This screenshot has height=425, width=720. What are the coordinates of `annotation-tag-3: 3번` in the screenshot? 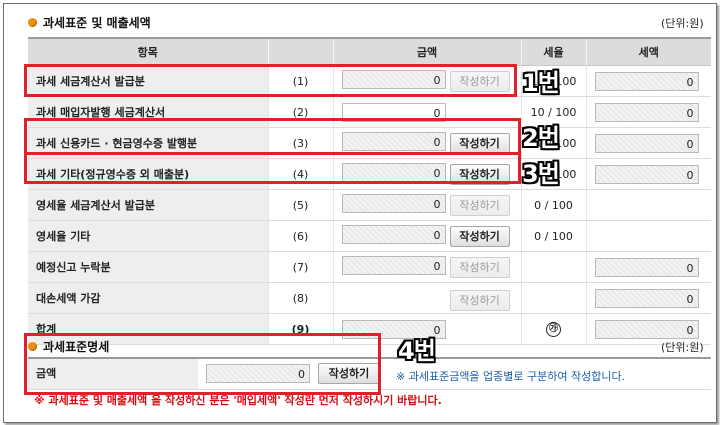 It's located at (541, 174).